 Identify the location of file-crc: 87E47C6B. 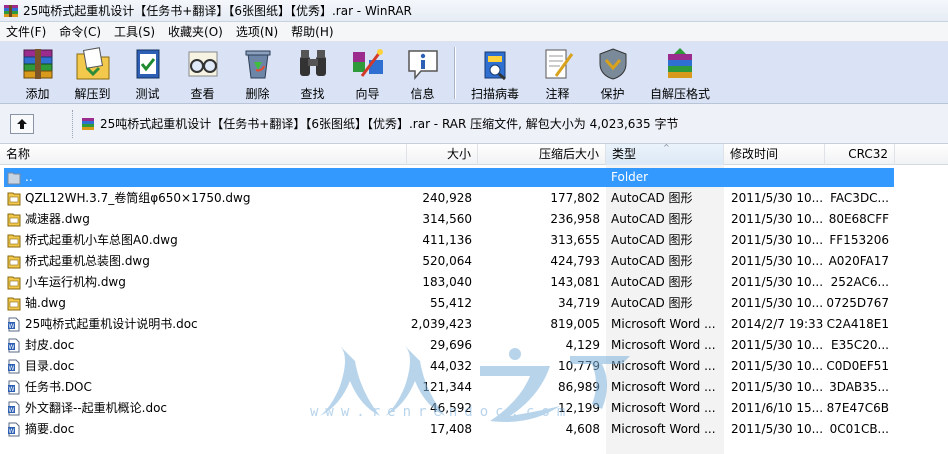
(857, 408).